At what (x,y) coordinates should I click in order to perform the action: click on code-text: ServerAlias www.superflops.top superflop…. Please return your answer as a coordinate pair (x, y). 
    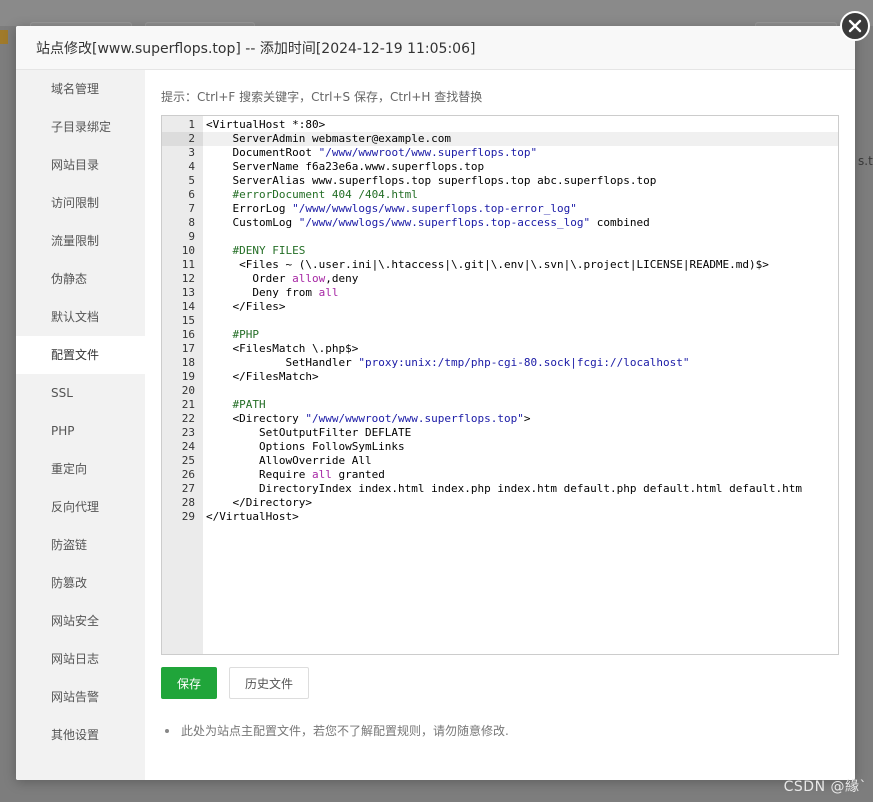
    Looking at the image, I should click on (431, 181).